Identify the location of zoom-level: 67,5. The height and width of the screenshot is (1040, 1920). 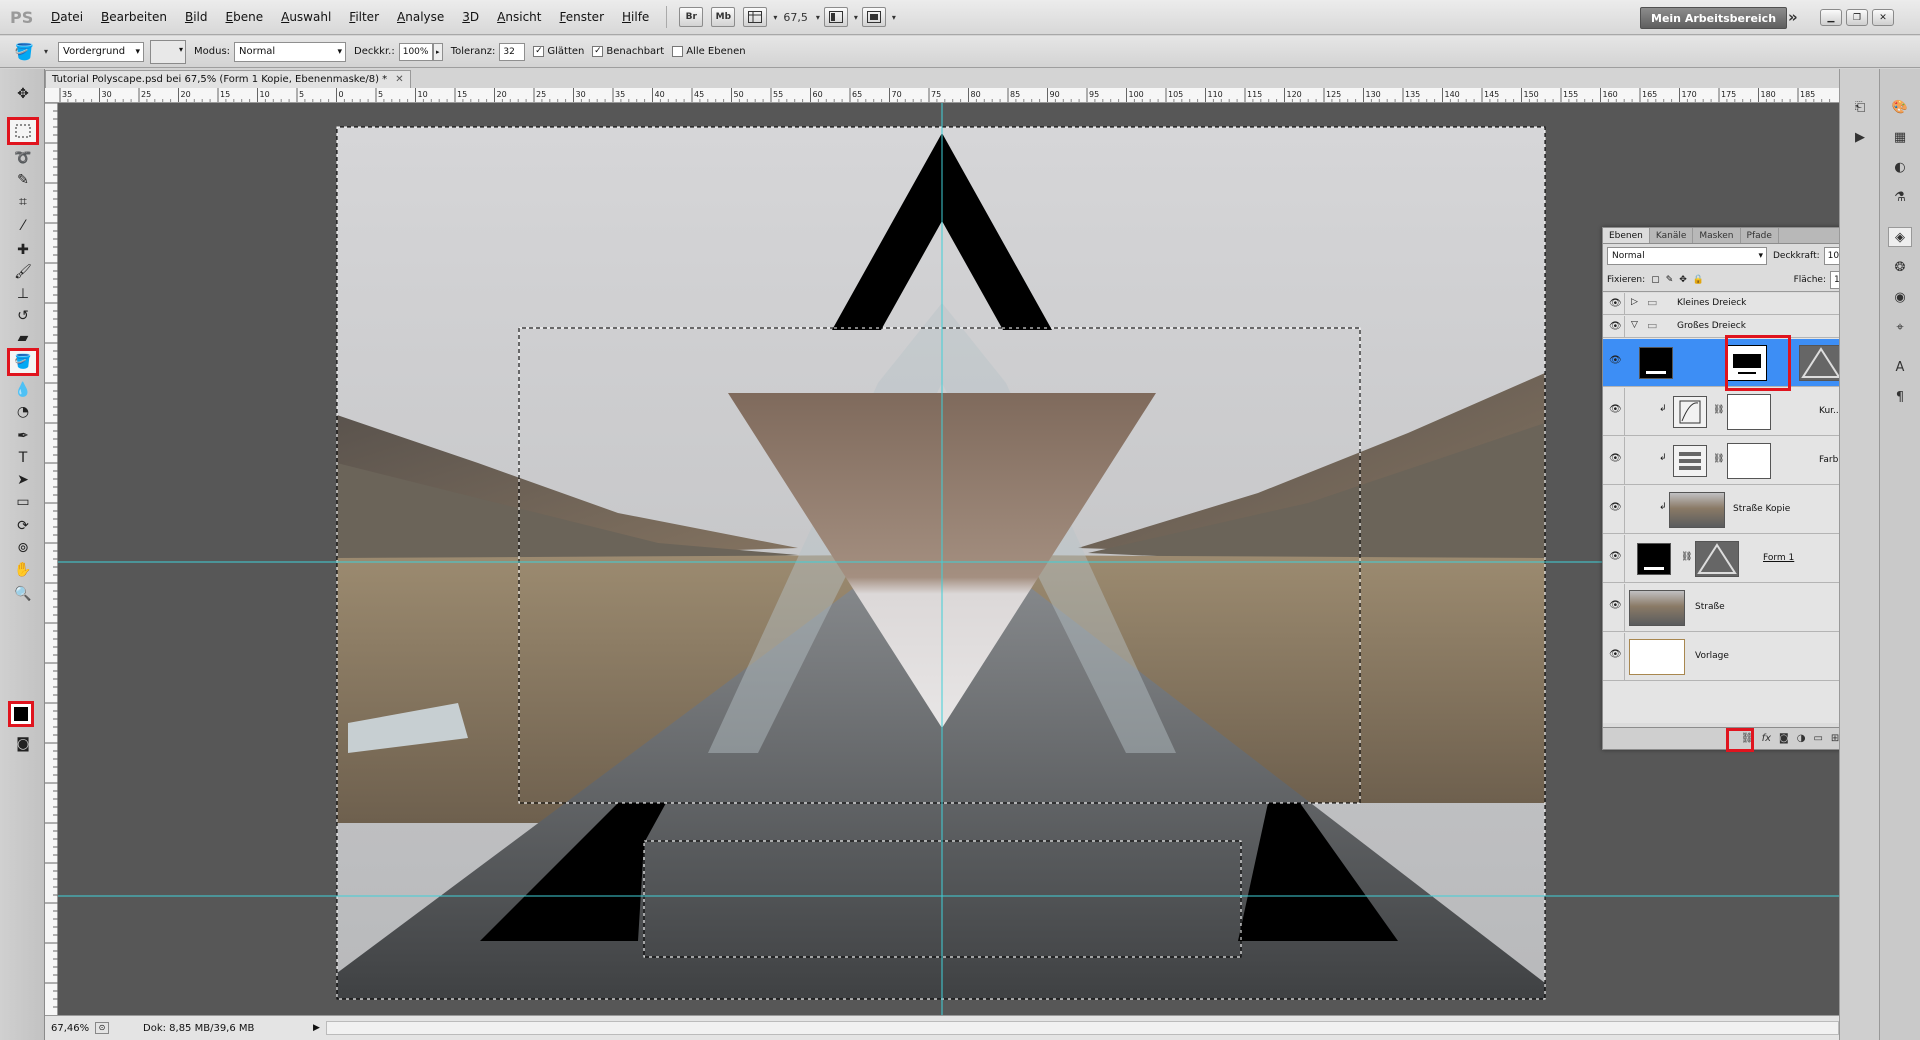
(795, 17).